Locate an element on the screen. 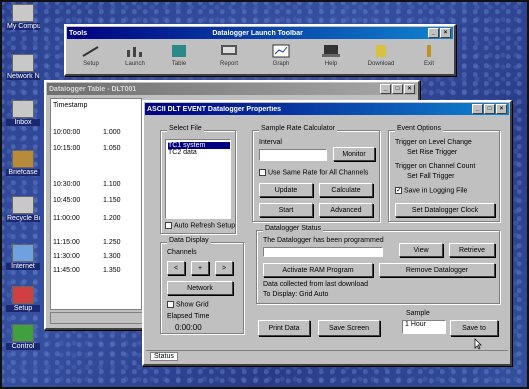  inbox-icon is located at coordinates (23, 109).